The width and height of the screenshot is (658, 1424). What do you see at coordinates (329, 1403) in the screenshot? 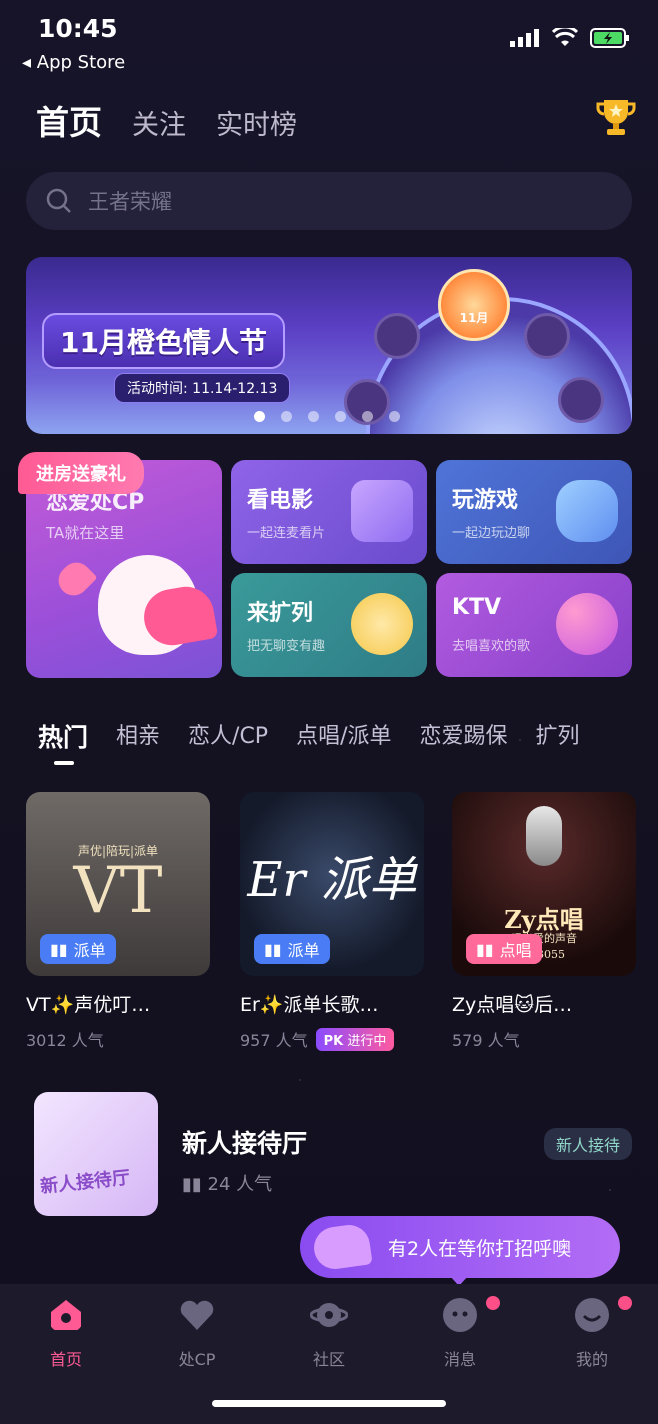
I see `home-indicator` at bounding box center [329, 1403].